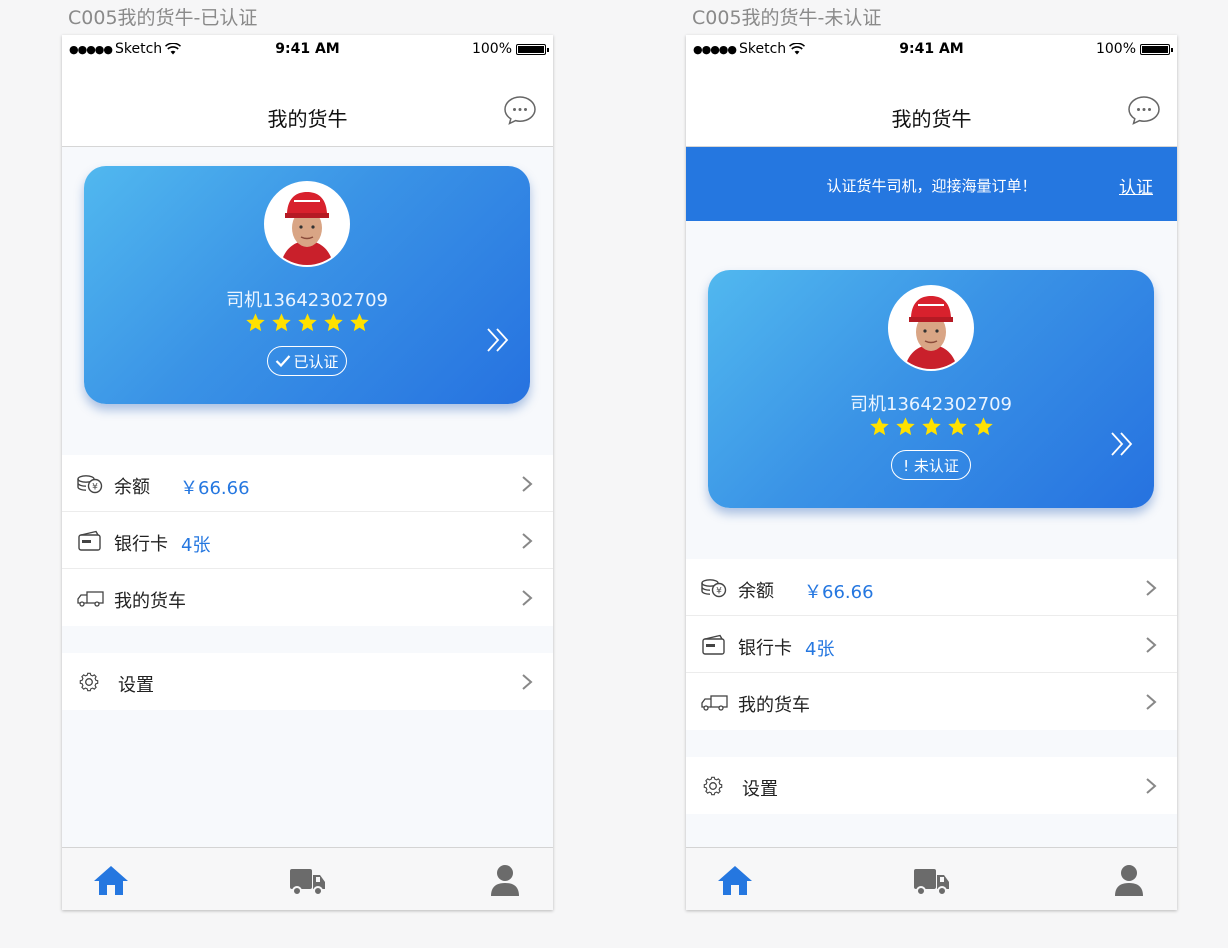 This screenshot has width=1228, height=948. I want to click on verified-badge: 已认证, so click(307, 361).